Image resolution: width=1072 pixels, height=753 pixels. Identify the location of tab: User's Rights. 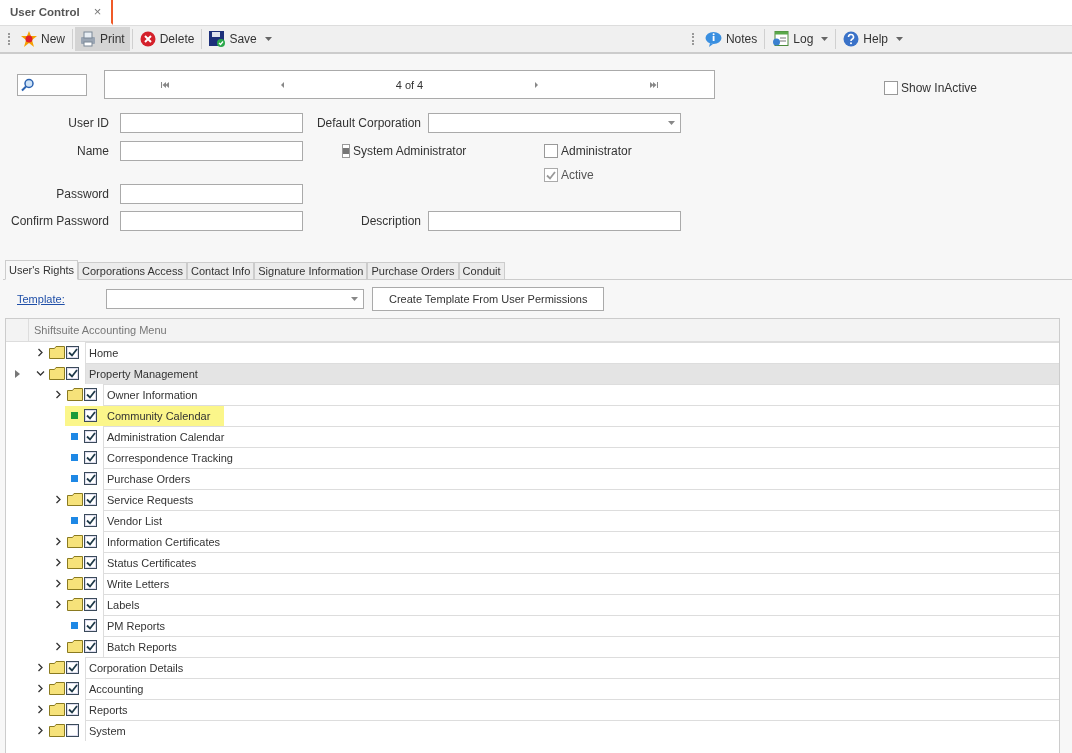
(42, 270).